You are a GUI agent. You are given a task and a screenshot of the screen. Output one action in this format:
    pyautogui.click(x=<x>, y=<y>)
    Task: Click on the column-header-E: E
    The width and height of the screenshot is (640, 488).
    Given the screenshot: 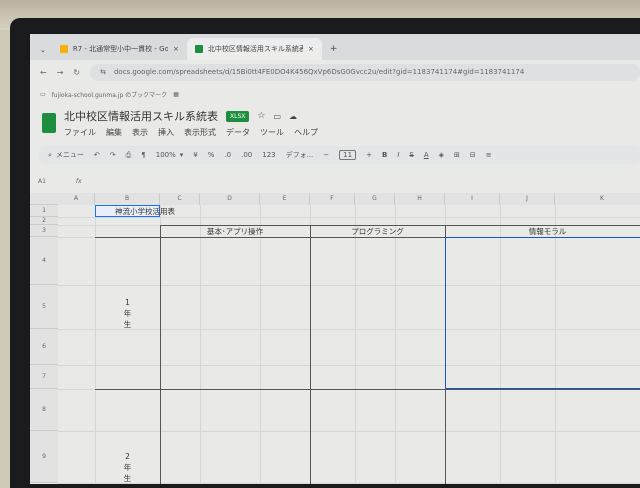 What is the action you would take?
    pyautogui.click(x=285, y=199)
    